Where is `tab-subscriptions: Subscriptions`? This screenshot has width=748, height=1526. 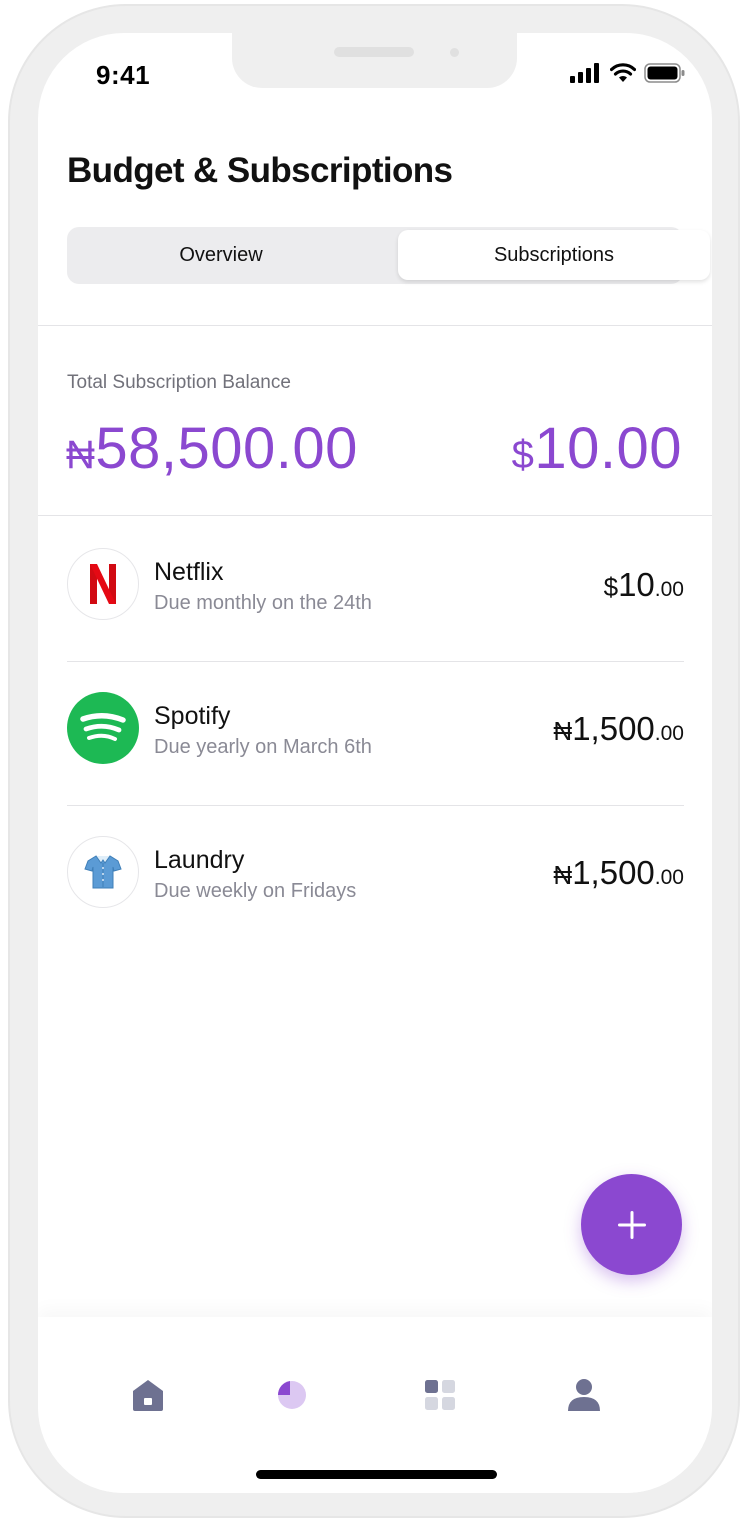
tab-subscriptions: Subscriptions is located at coordinates (554, 255).